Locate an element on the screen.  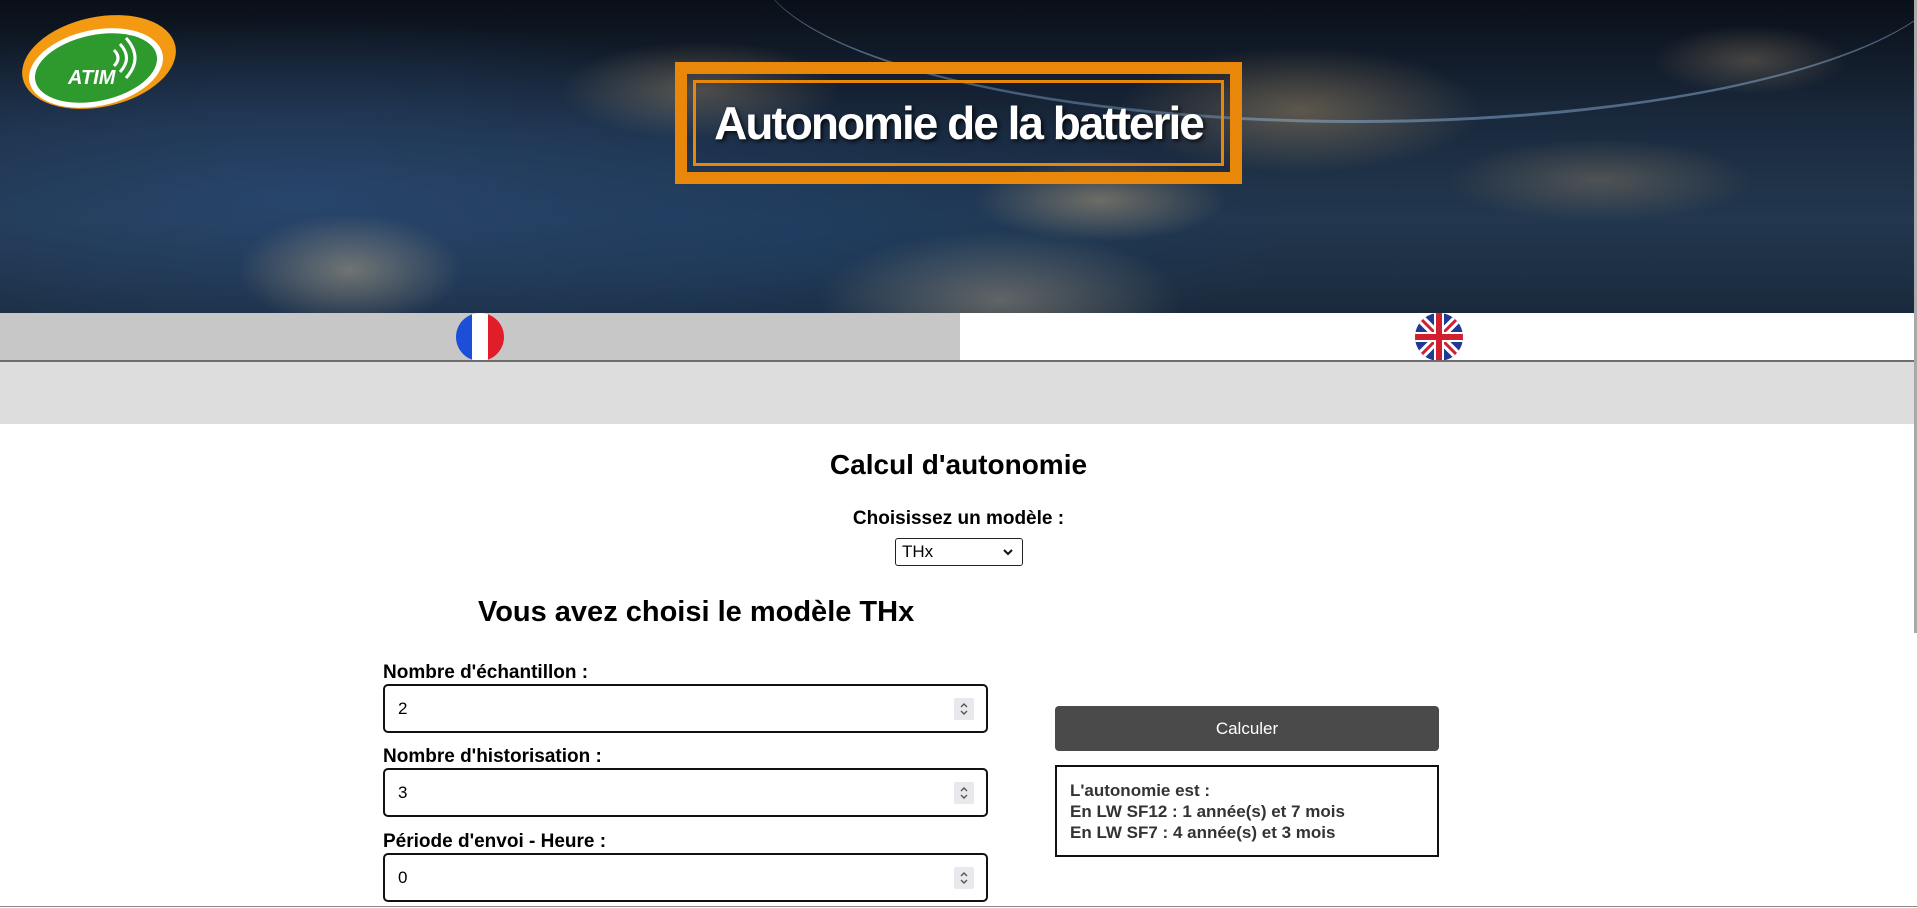
model-select: THx is located at coordinates (959, 552).